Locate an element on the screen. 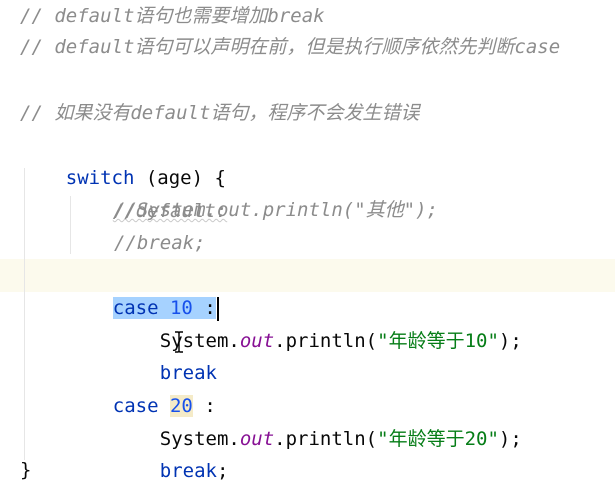  print-string: "年龄等于10" is located at coordinates (438, 341).